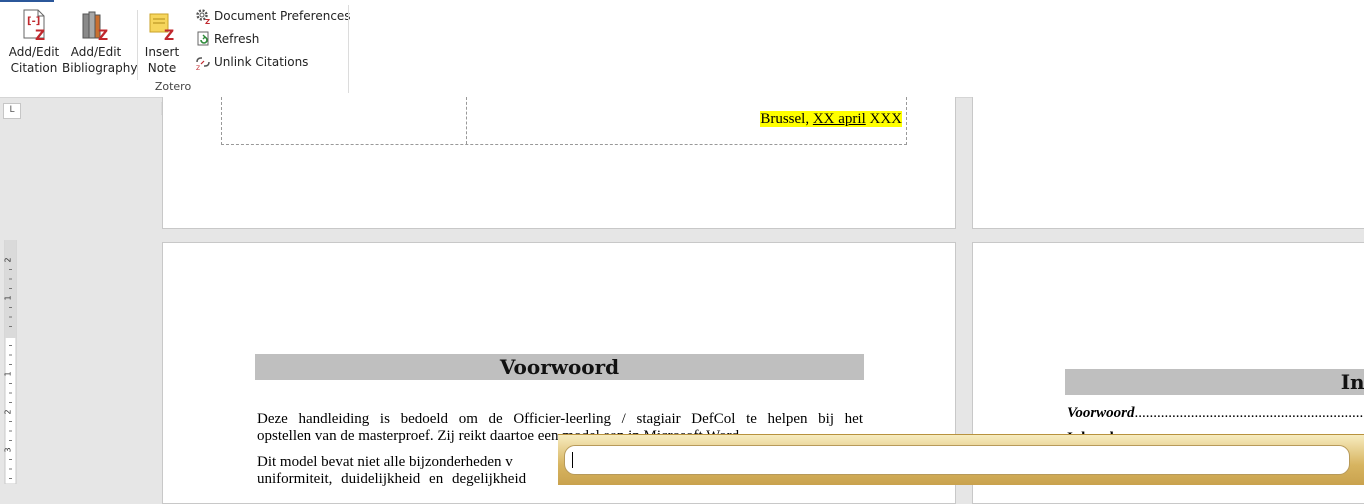  I want to click on refresh-label: Refresh, so click(237, 39).